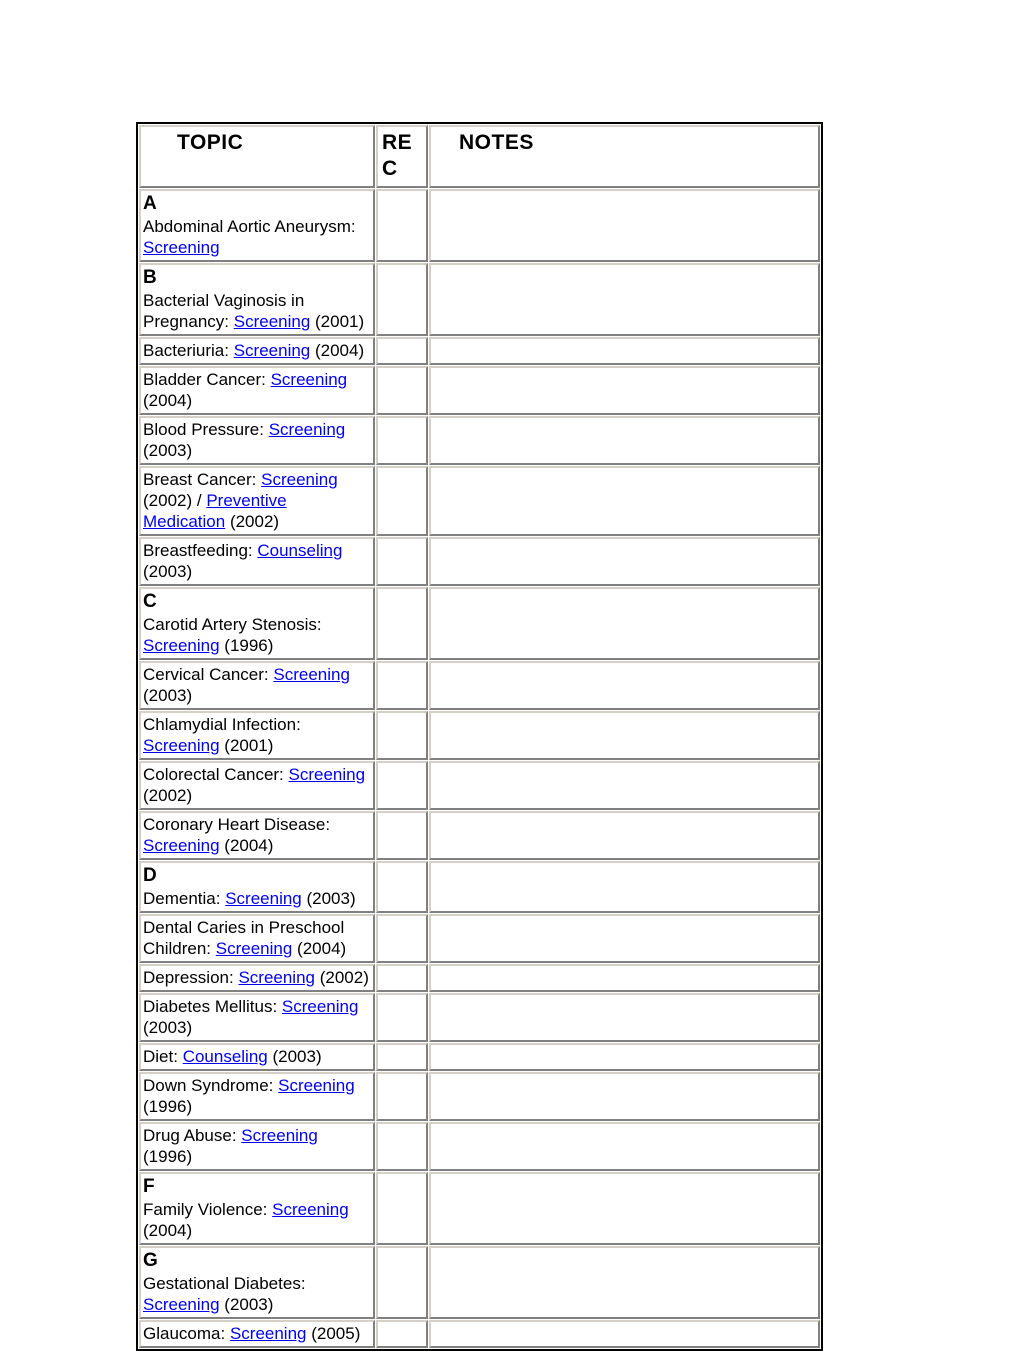 This screenshot has width=1020, height=1351. What do you see at coordinates (257, 1017) in the screenshot?
I see `topic-cell: Diabetes Mellitus: Screening (2003)` at bounding box center [257, 1017].